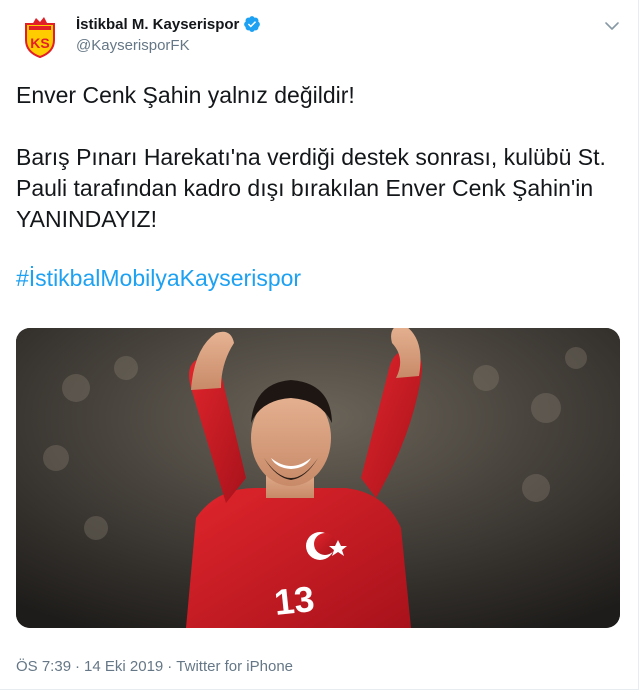 The image size is (640, 691). Describe the element at coordinates (185, 95) in the screenshot. I see `tweet-line-headline: Enver Cenk Şahin yalnız değildir!` at that location.